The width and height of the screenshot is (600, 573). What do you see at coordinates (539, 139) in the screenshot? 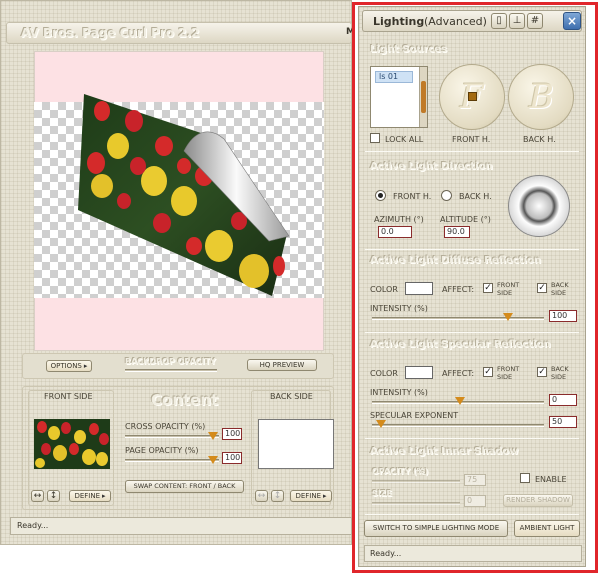
I see `back-h-label: BACK H.` at bounding box center [539, 139].